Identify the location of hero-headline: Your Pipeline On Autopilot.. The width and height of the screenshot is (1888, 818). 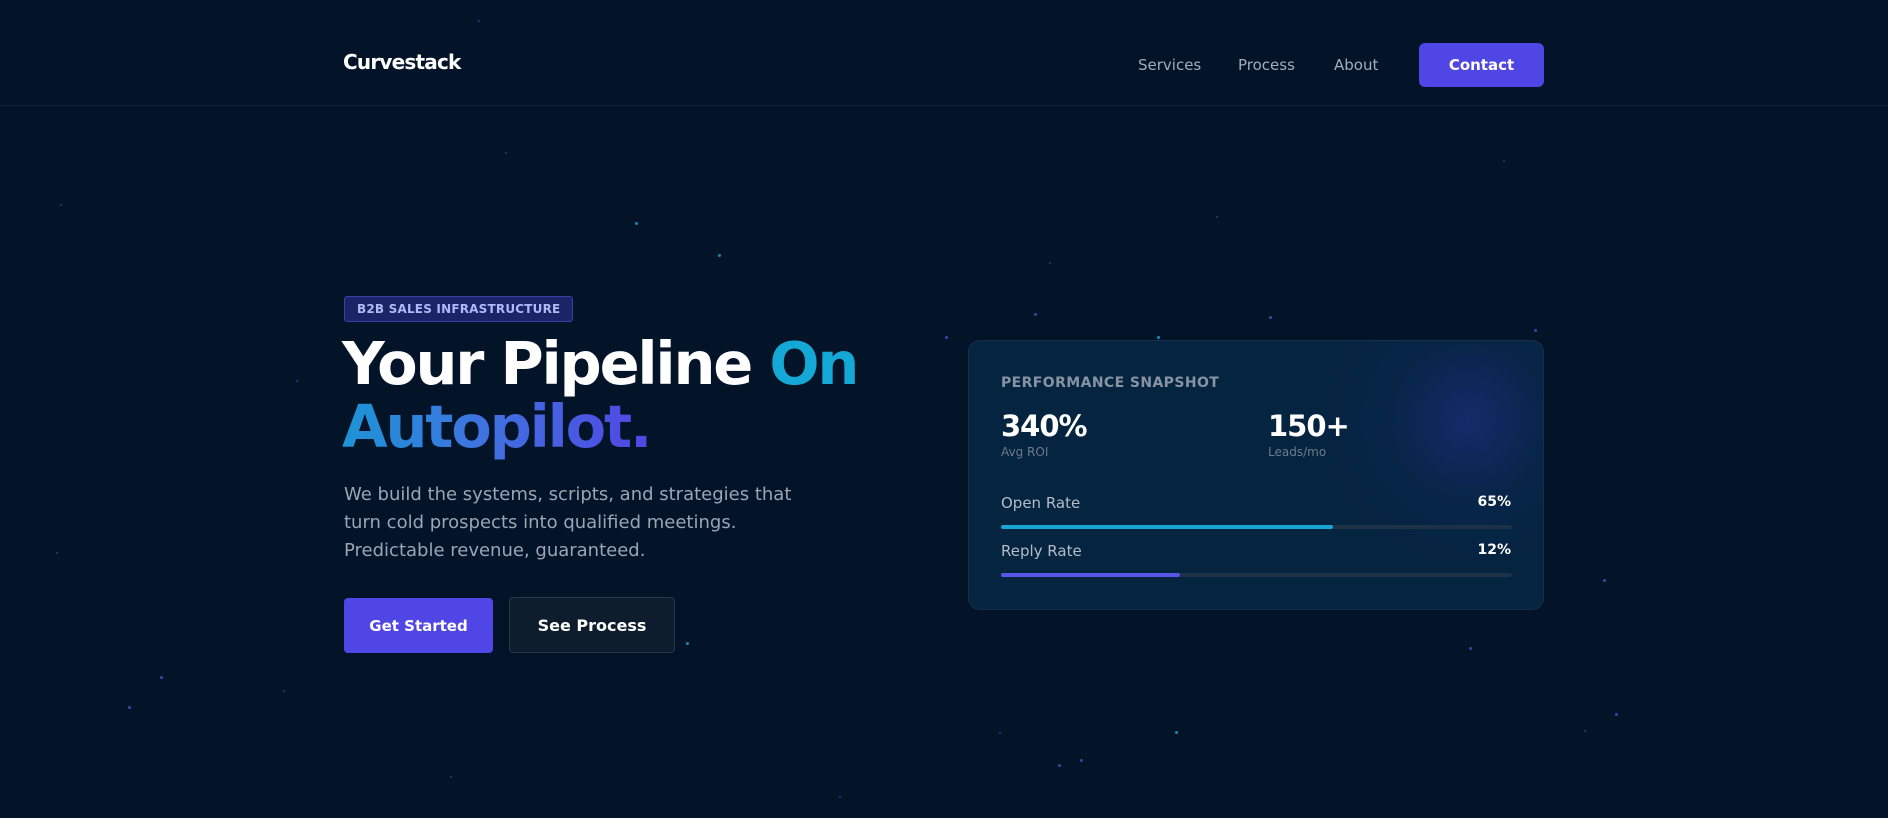
(642, 395).